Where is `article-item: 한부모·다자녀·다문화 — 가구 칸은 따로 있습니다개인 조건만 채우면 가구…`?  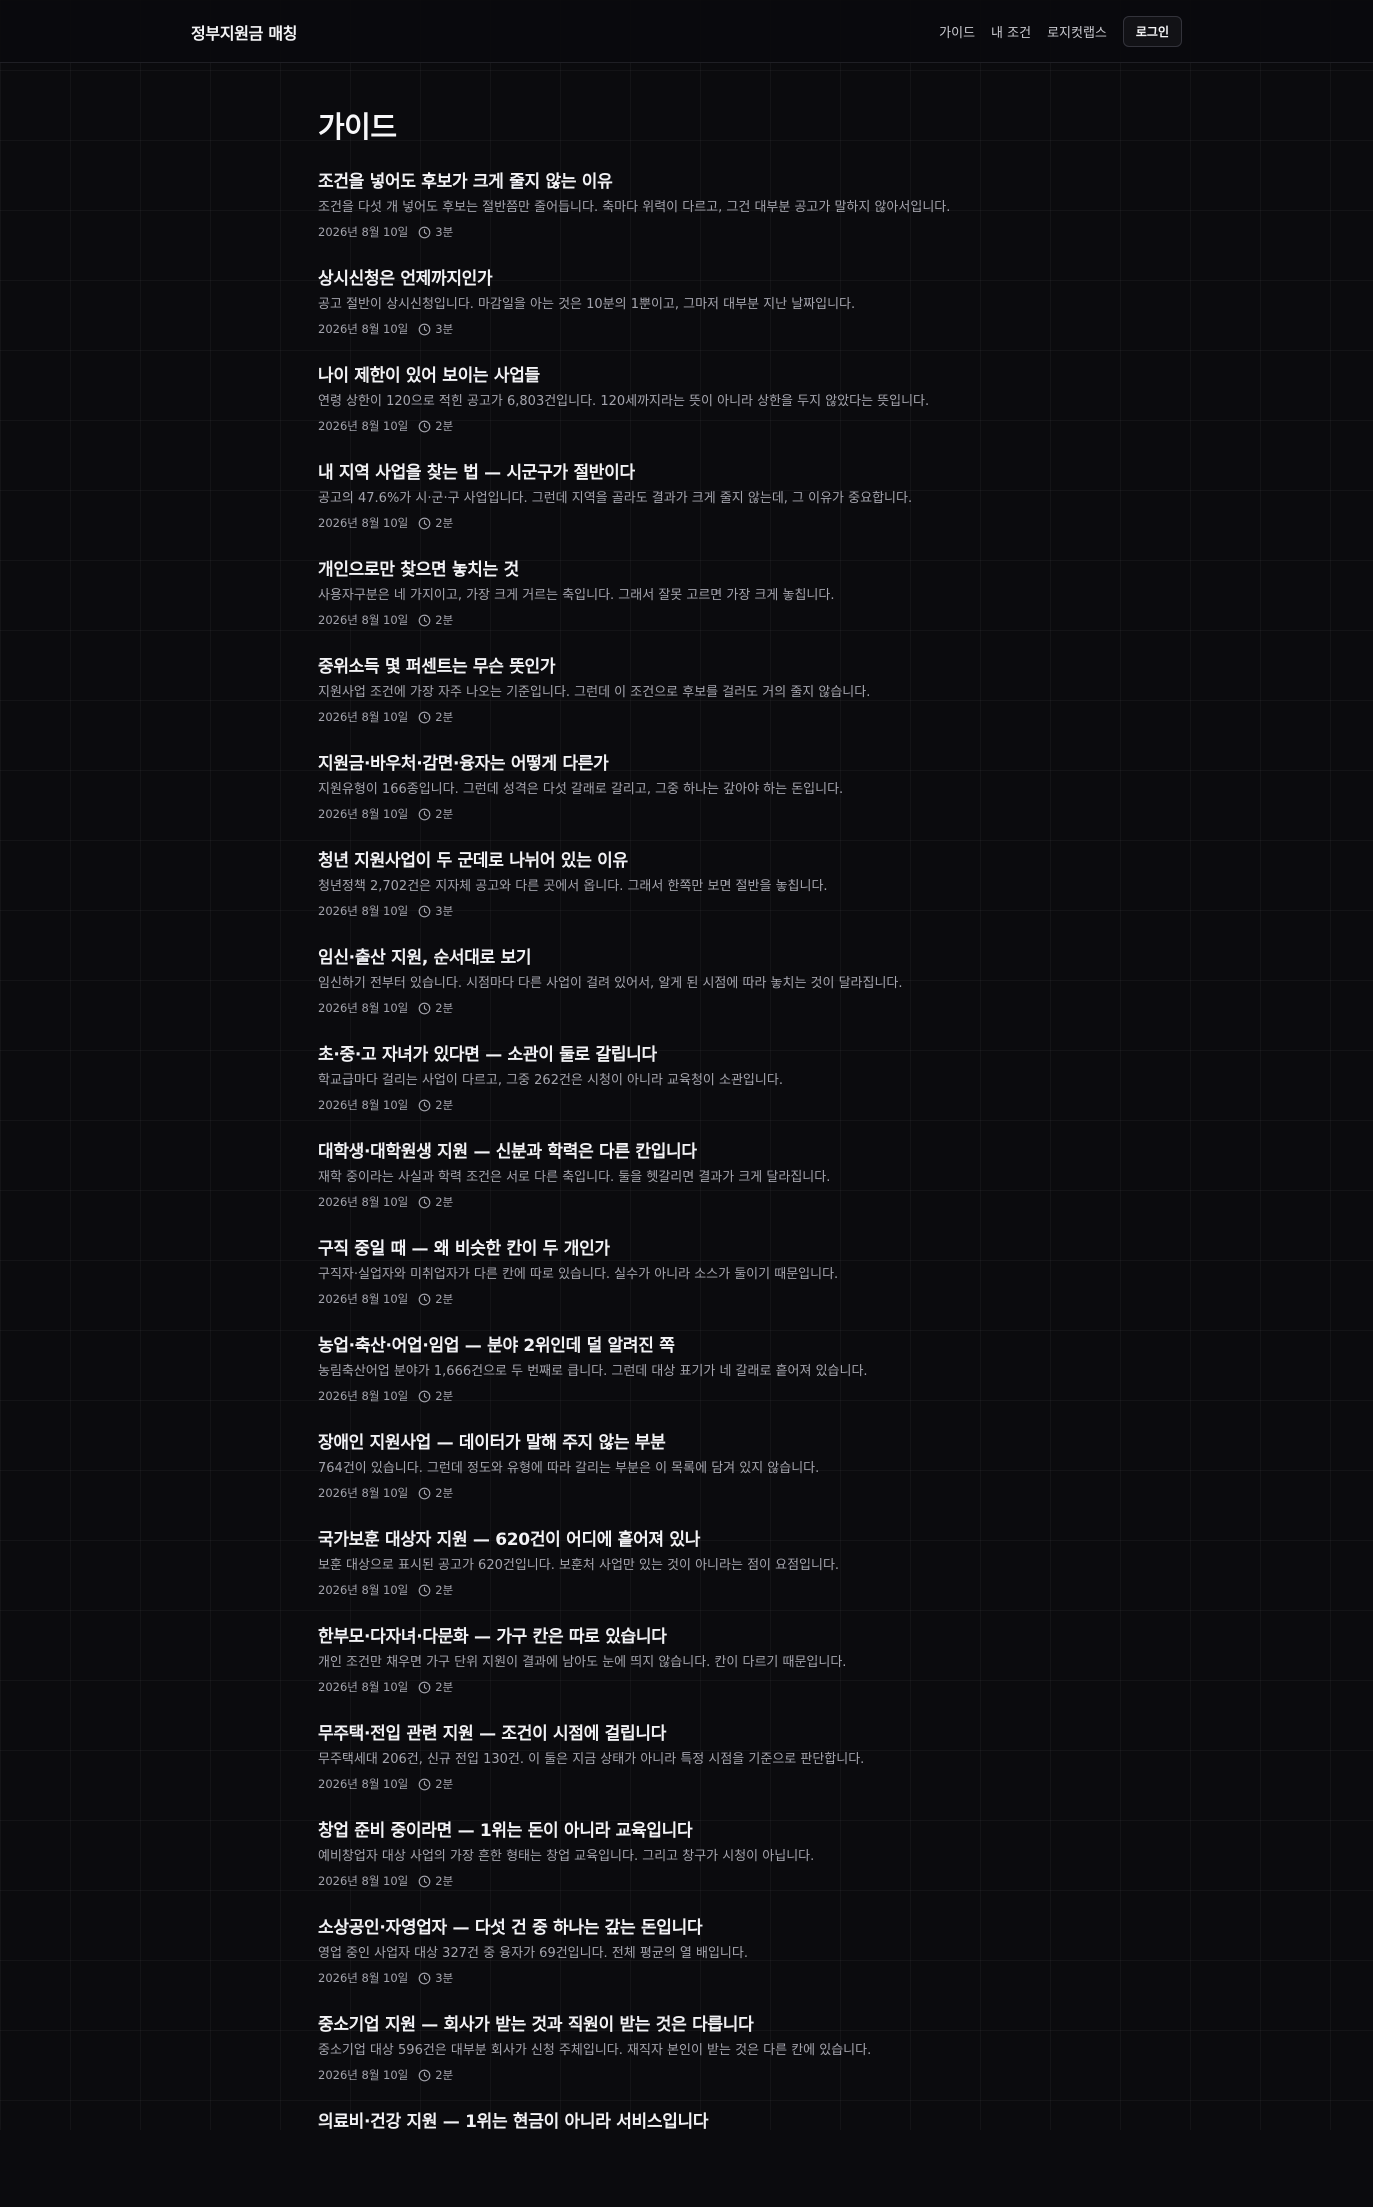
article-item: 한부모·다자녀·다문화 — 가구 칸은 따로 있습니다개인 조건만 채우면 가구… is located at coordinates (688, 1673).